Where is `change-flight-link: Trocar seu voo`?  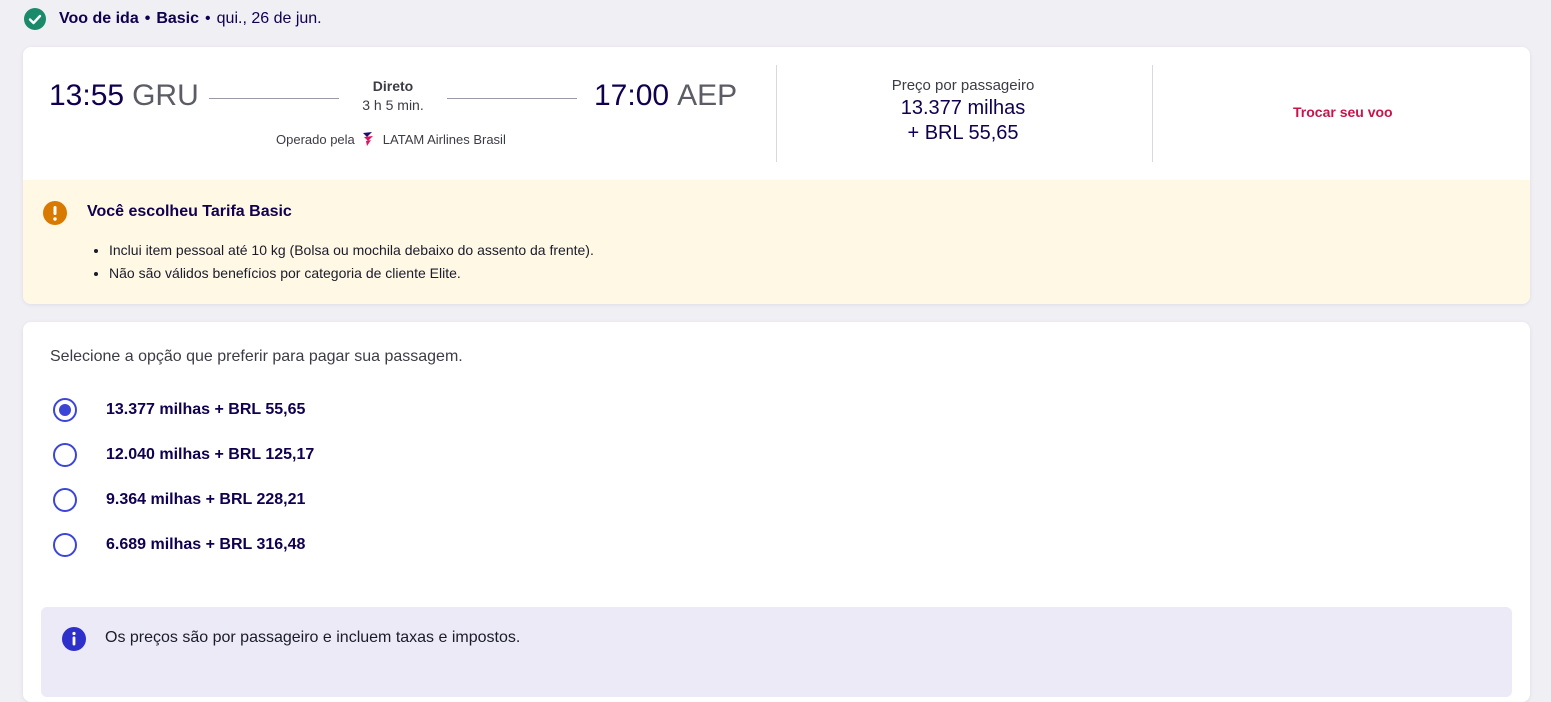
change-flight-link: Trocar seu voo is located at coordinates (1343, 112).